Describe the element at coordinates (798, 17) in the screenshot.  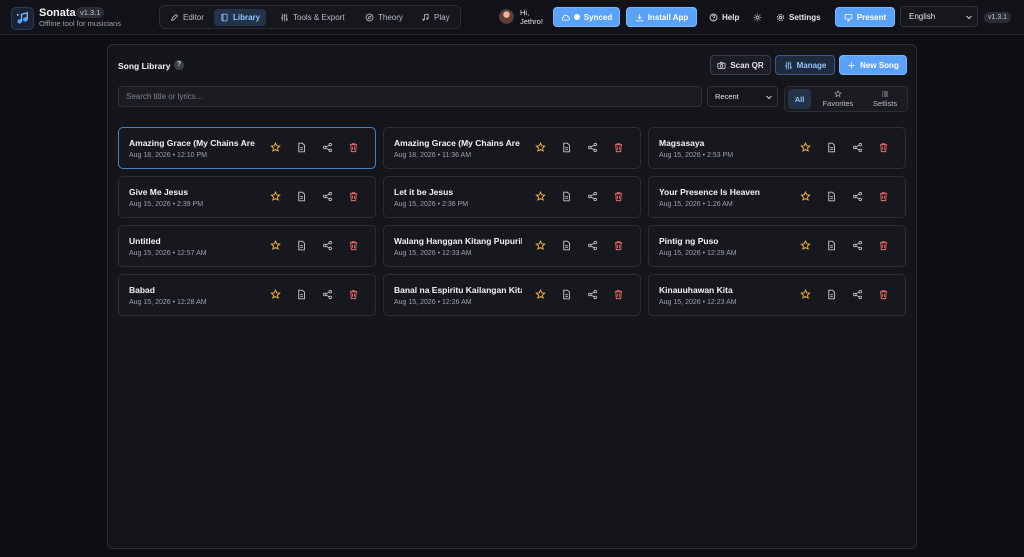
I see `settings-button: Settings` at that location.